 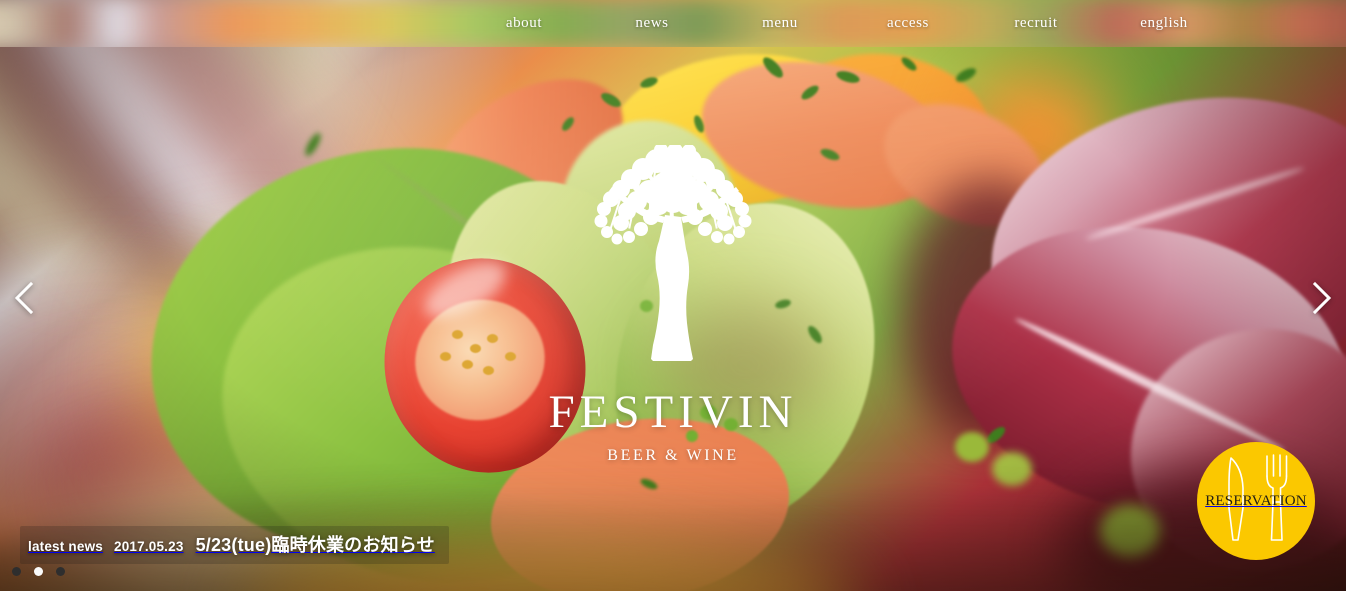 I want to click on chevron-right-icon, so click(x=1322, y=298).